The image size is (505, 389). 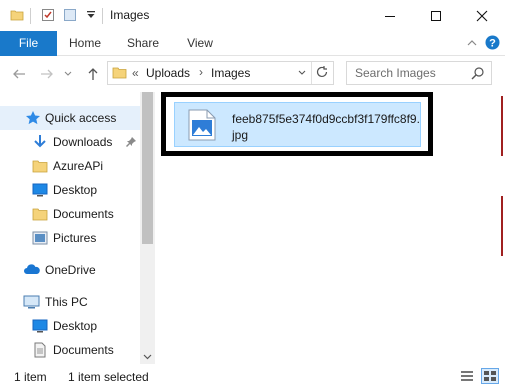 What do you see at coordinates (91, 15) in the screenshot?
I see `dropdown-arrow-icon` at bounding box center [91, 15].